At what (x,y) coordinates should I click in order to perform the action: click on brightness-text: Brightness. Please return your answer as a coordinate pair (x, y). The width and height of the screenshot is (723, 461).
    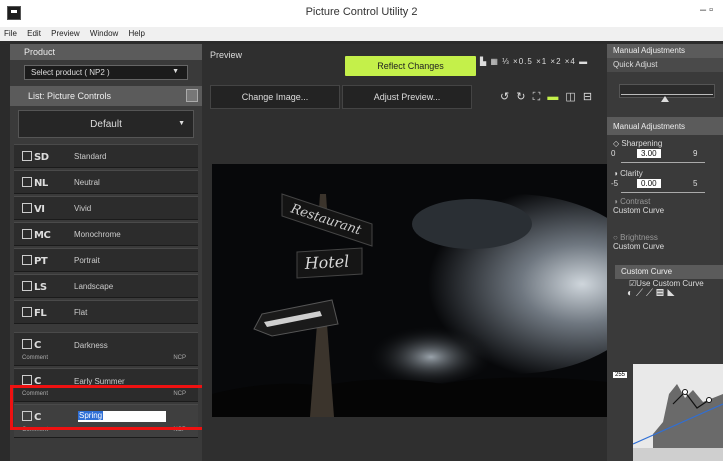
    Looking at the image, I should click on (639, 237).